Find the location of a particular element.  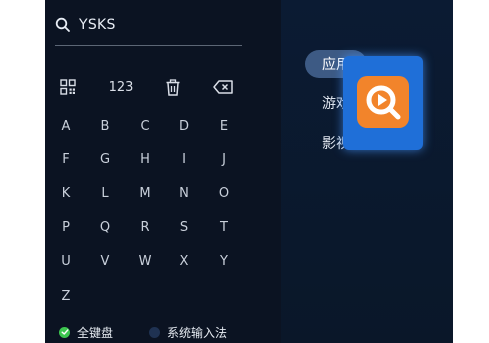

key-q: Q is located at coordinates (105, 227).